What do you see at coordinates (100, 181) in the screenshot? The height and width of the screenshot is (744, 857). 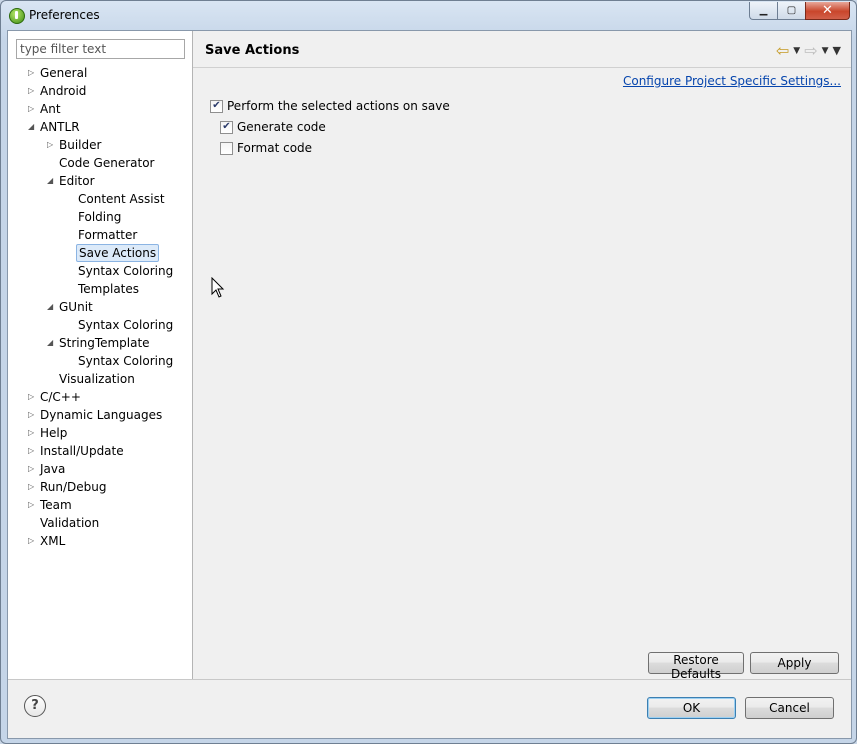 I see `tree-item: ◢ Editor` at bounding box center [100, 181].